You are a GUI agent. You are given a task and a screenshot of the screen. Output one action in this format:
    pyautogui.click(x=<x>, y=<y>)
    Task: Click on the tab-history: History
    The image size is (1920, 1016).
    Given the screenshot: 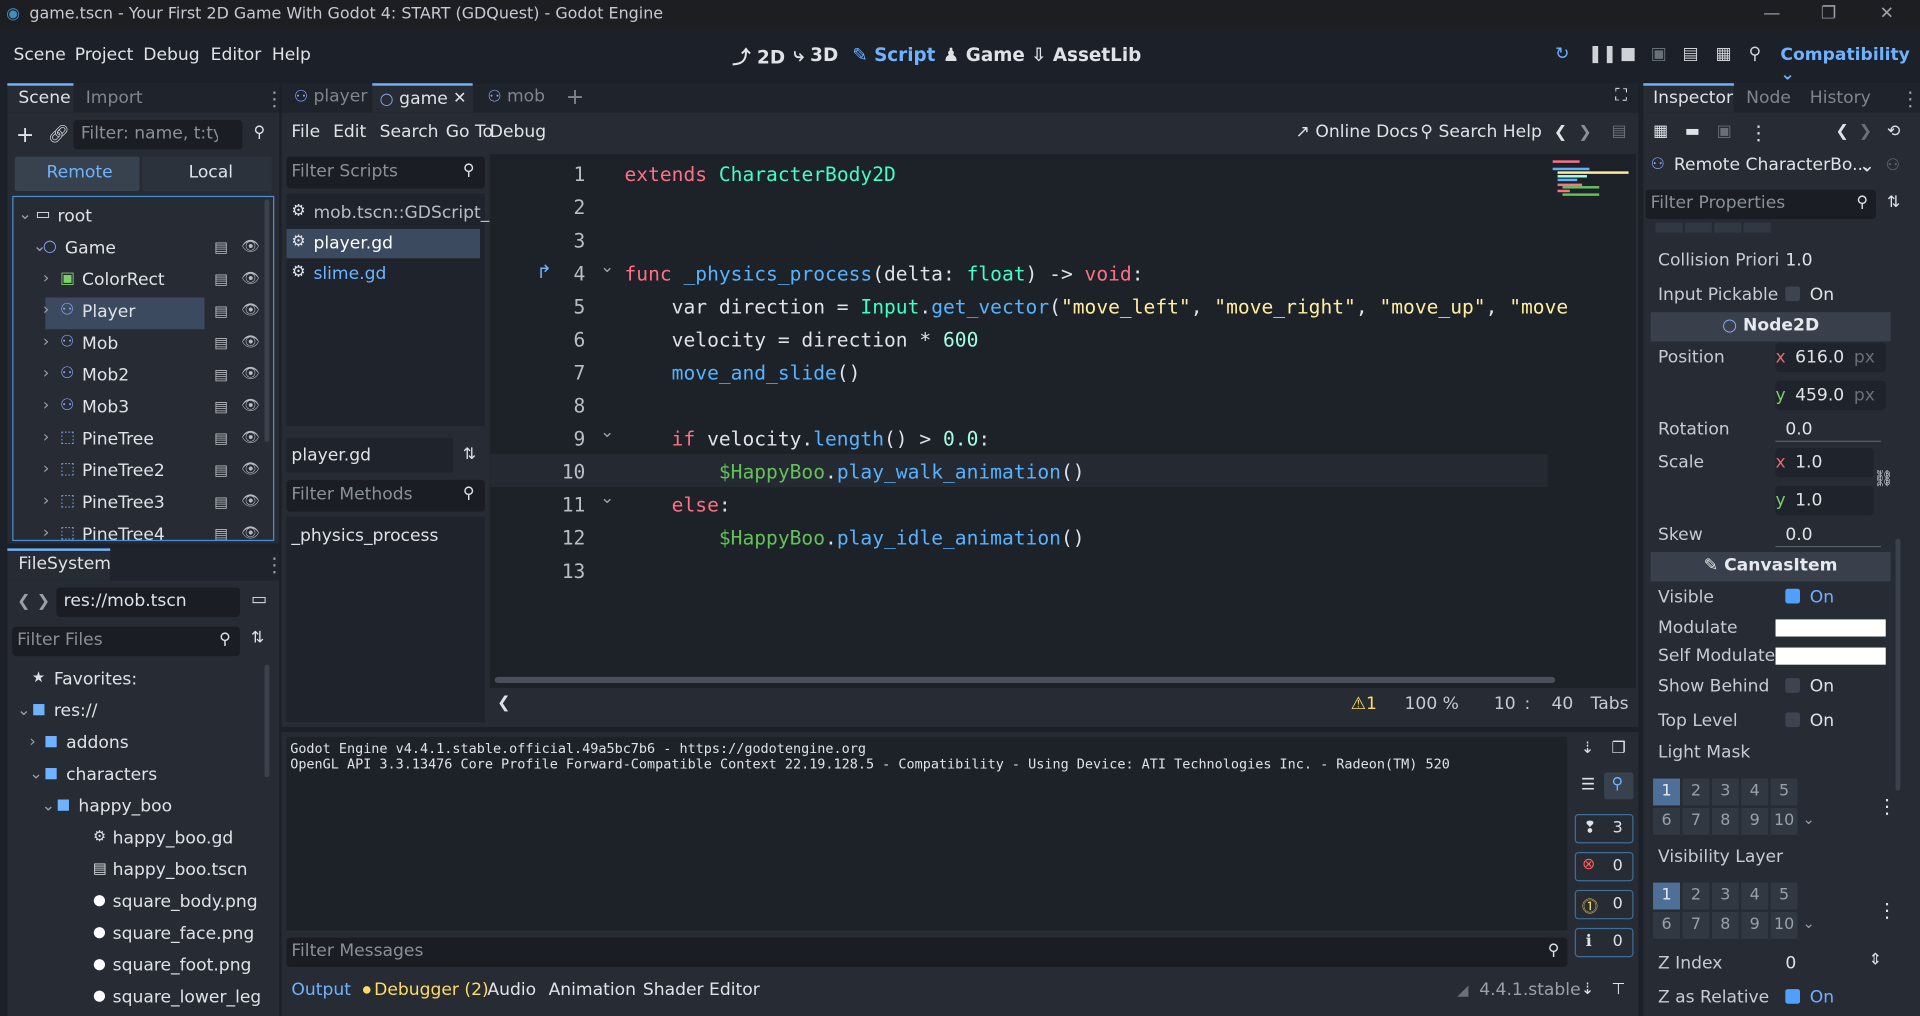 What is the action you would take?
    pyautogui.click(x=1840, y=98)
    